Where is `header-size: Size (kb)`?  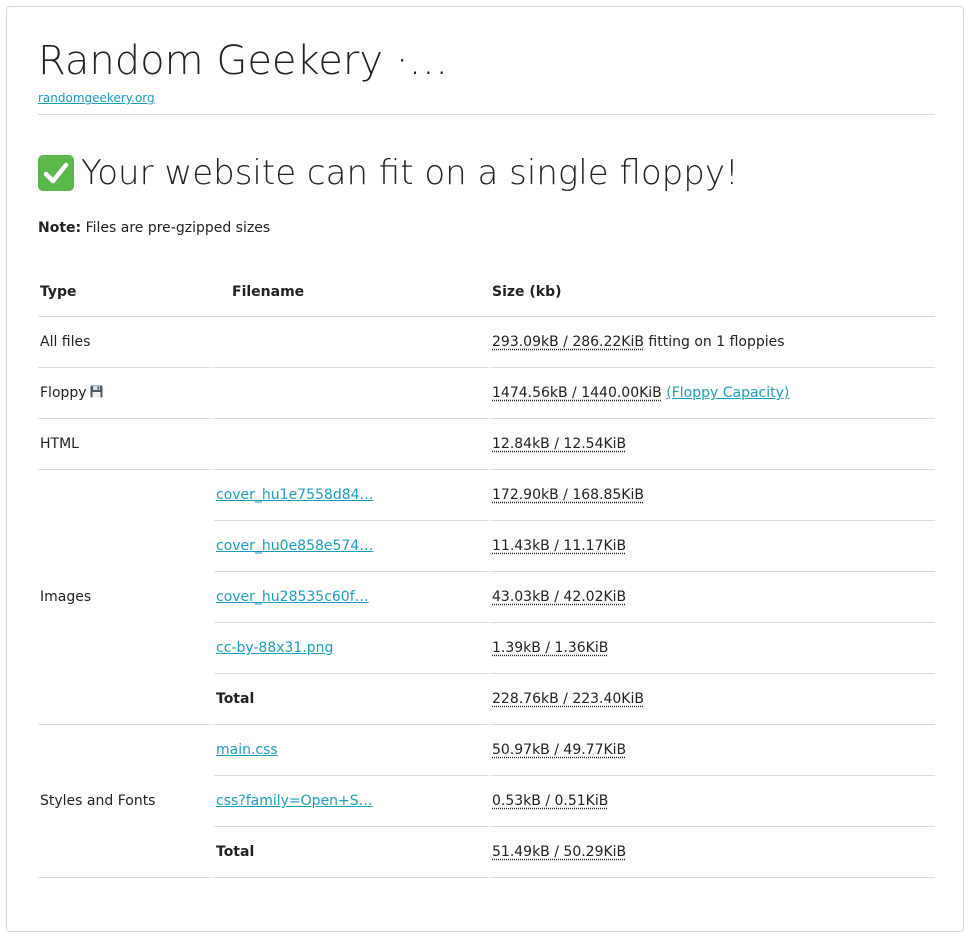
header-size: Size (kb) is located at coordinates (712, 292).